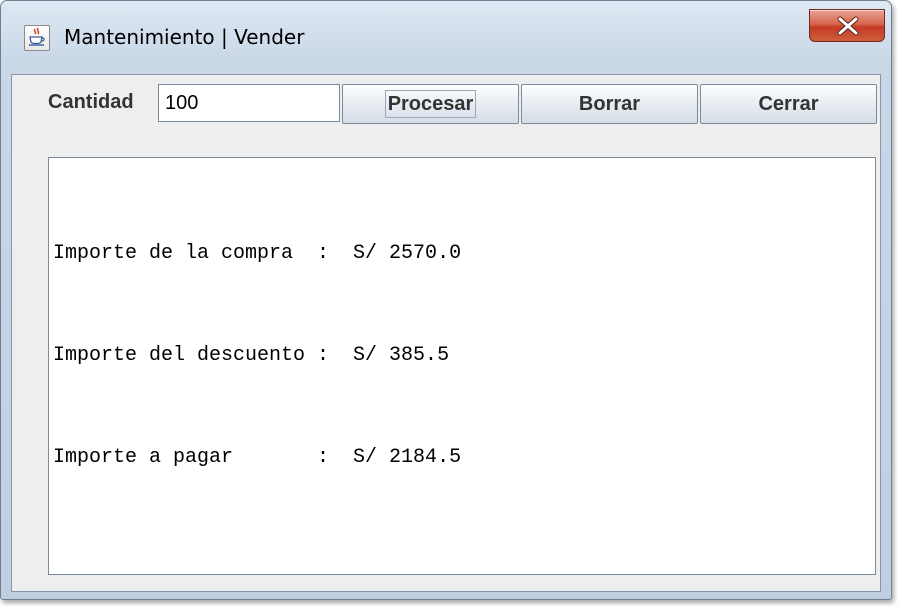 This screenshot has width=898, height=606. I want to click on close-x-icon, so click(848, 26).